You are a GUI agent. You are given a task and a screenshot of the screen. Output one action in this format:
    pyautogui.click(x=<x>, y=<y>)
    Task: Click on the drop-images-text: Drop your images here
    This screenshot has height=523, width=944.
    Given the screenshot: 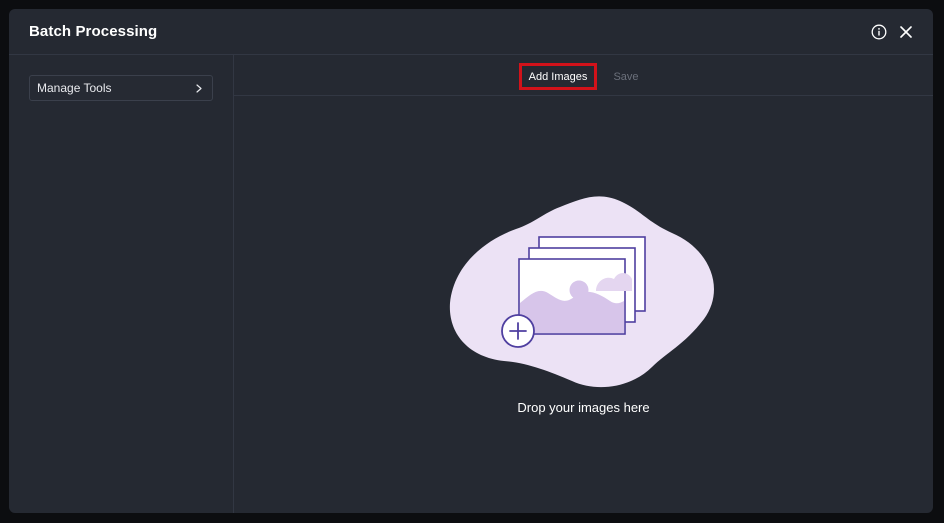 What is the action you would take?
    pyautogui.click(x=583, y=407)
    